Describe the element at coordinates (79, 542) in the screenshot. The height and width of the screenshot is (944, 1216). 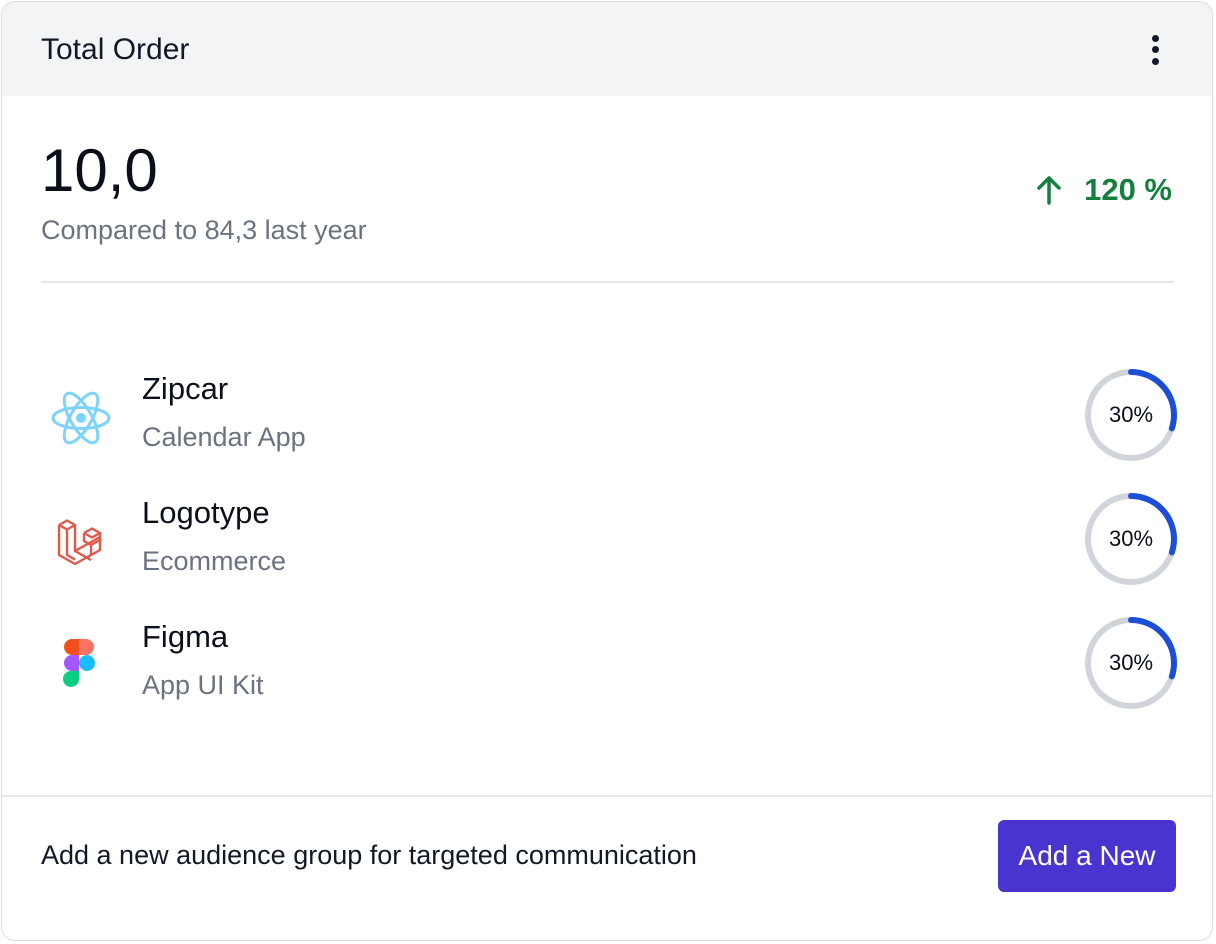
I see `laravel-logo-icon` at that location.